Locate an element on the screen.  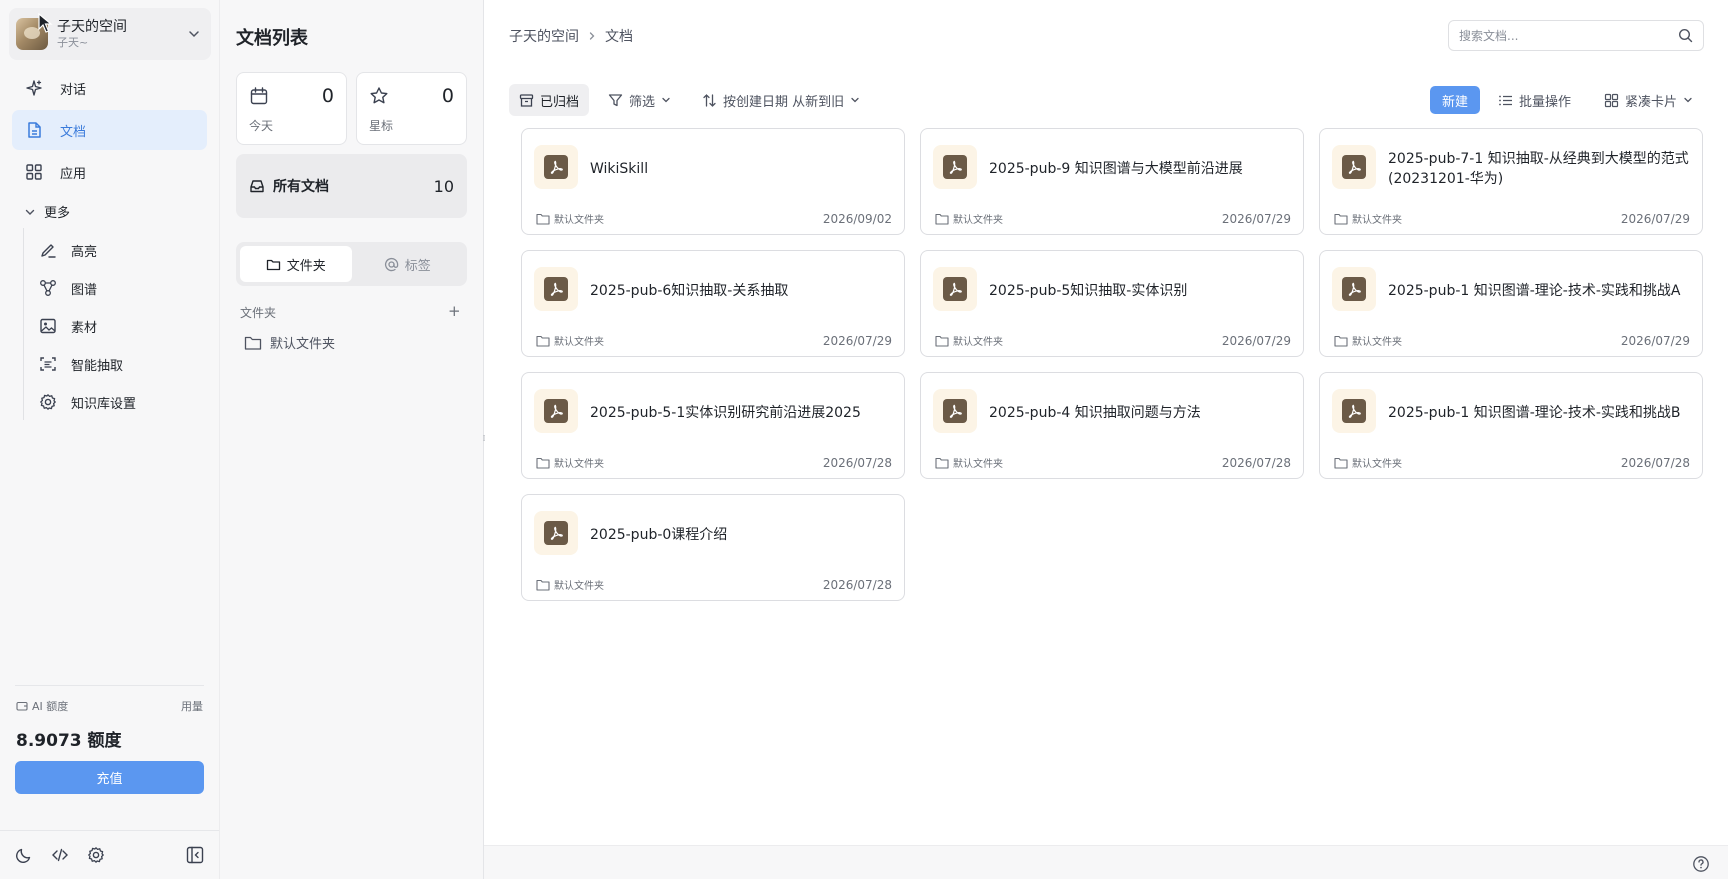
document-card: 2025-pub-9 知识图谱与大模型前沿进展 默认文件夹 2026/07/29 is located at coordinates (1112, 181).